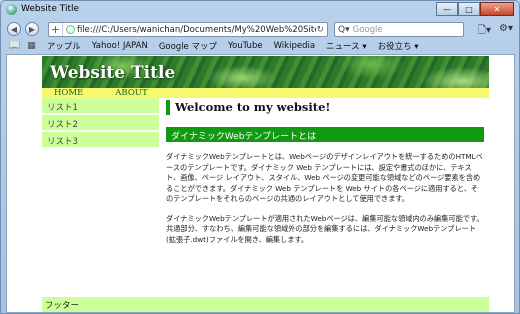  Describe the element at coordinates (11, 9) in the screenshot. I see `browser-app-icon` at that location.